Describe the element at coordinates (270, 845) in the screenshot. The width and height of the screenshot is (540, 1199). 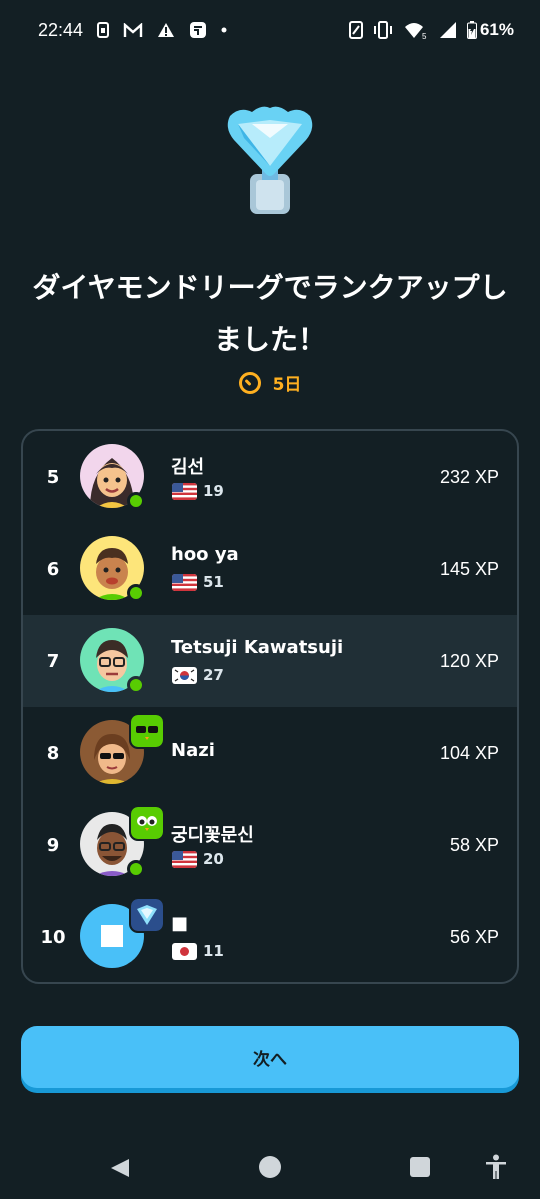
I see `leaderboard-row: 9 궁디꽃문신 20 58 XP` at that location.